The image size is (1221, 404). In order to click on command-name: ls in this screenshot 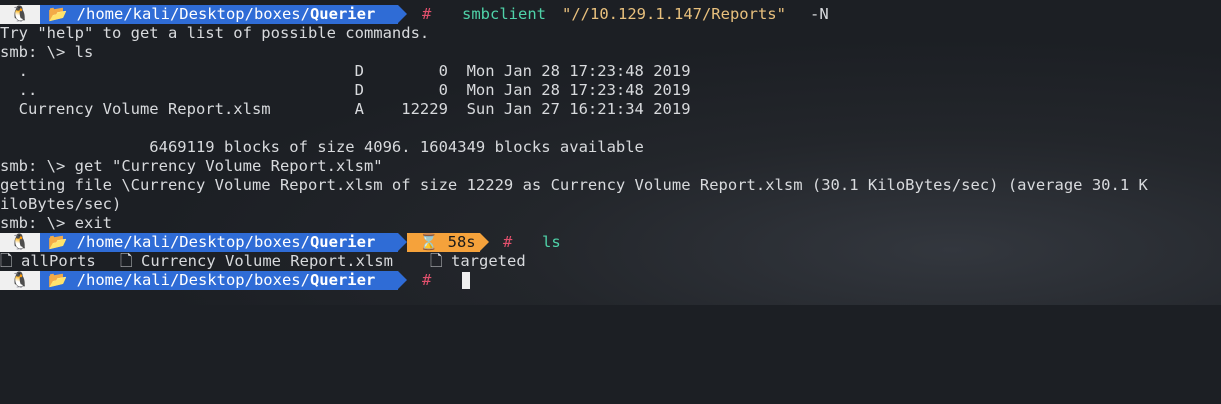, I will do `click(551, 242)`.